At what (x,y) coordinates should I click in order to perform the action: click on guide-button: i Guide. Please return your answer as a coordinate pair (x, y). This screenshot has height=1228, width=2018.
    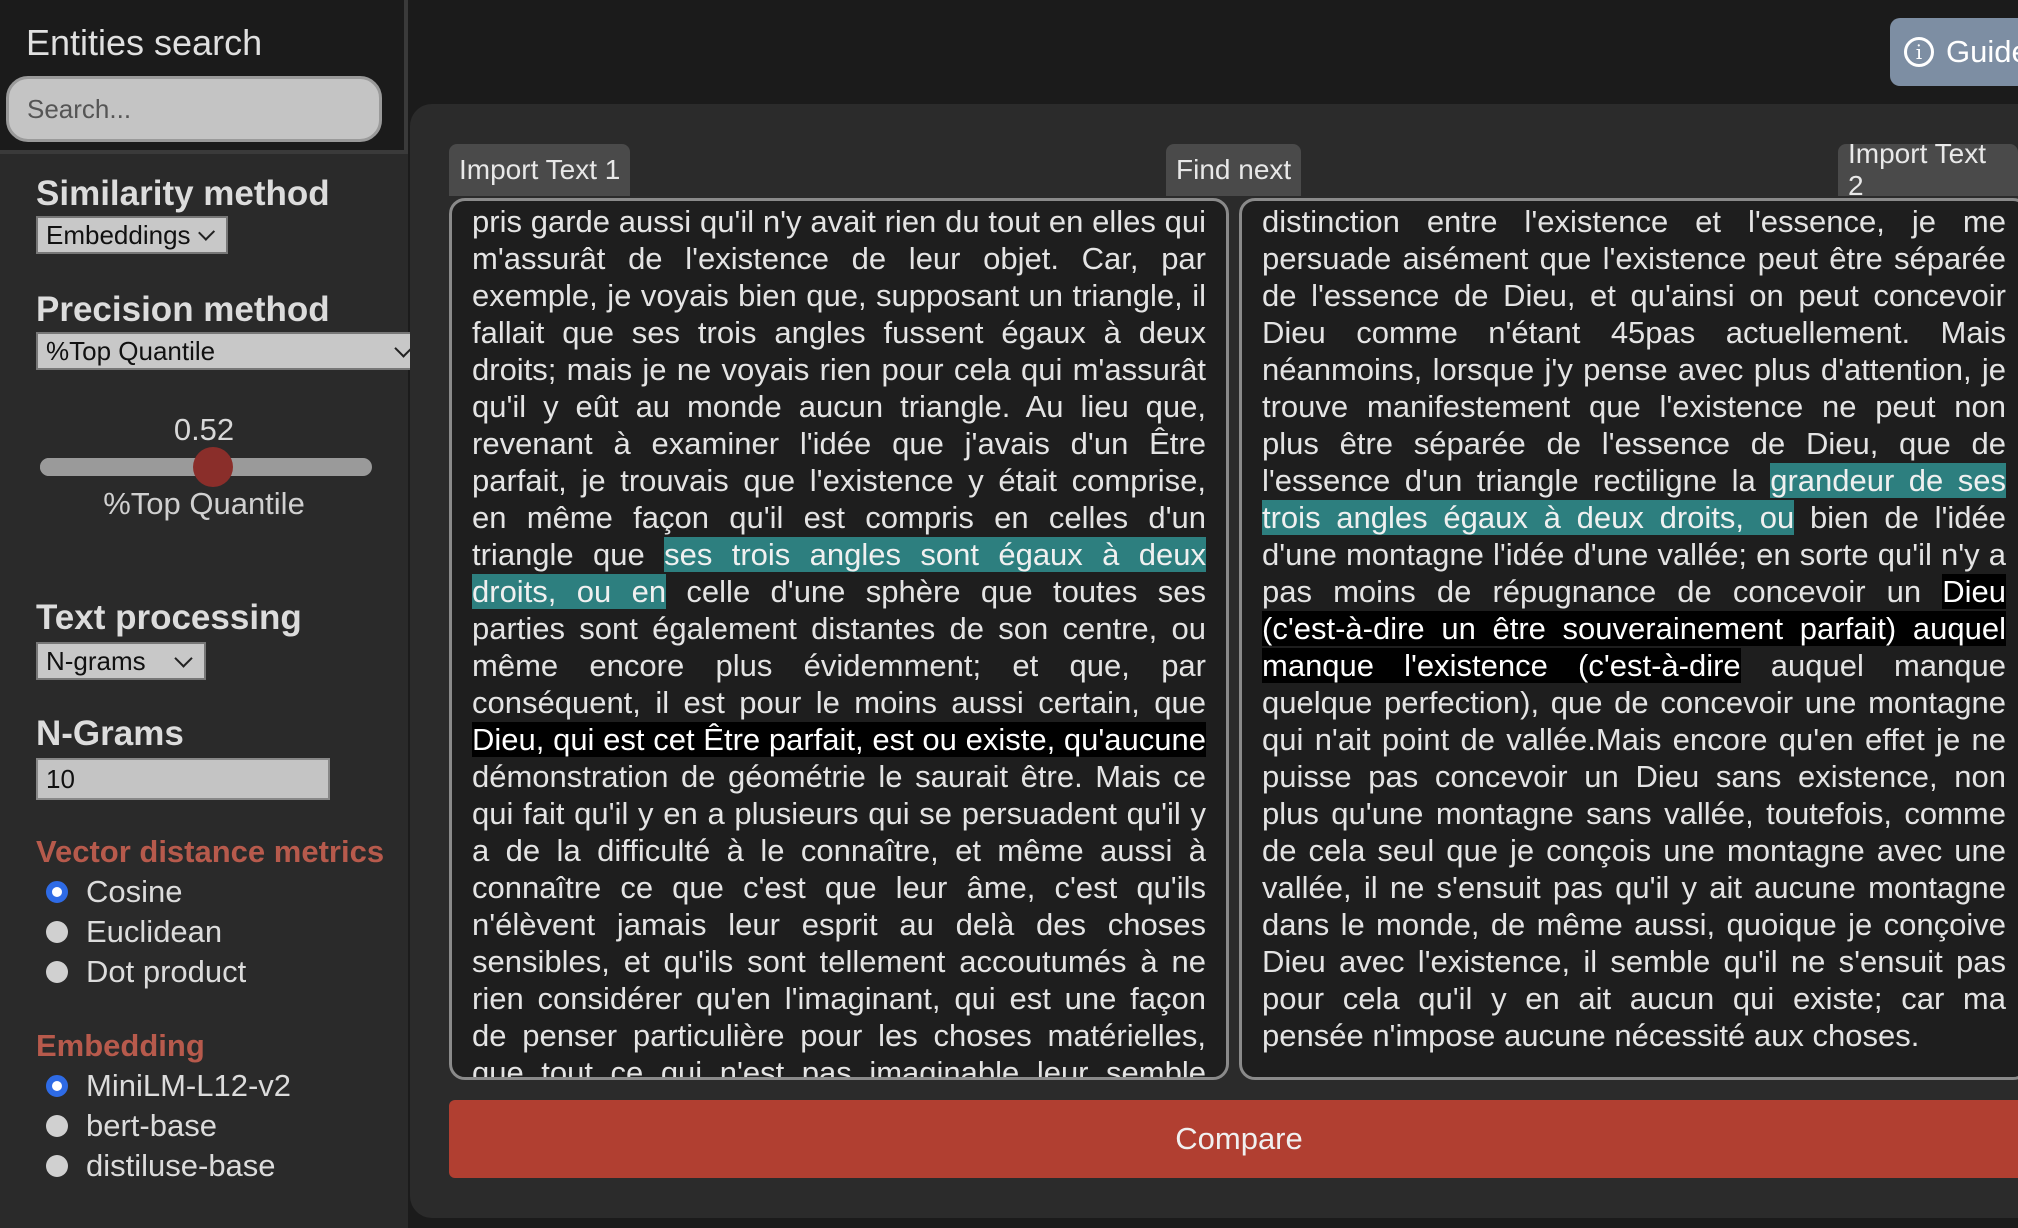
    Looking at the image, I should click on (1954, 52).